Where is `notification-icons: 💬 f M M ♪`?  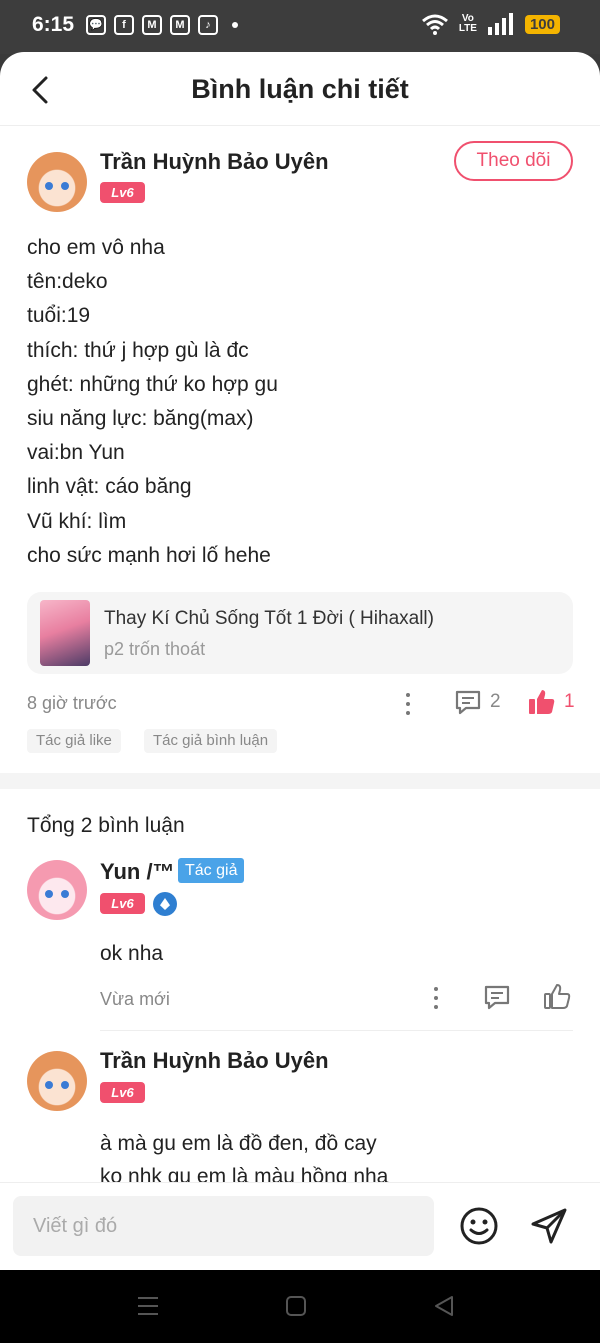 notification-icons: 💬 f M M ♪ is located at coordinates (162, 25).